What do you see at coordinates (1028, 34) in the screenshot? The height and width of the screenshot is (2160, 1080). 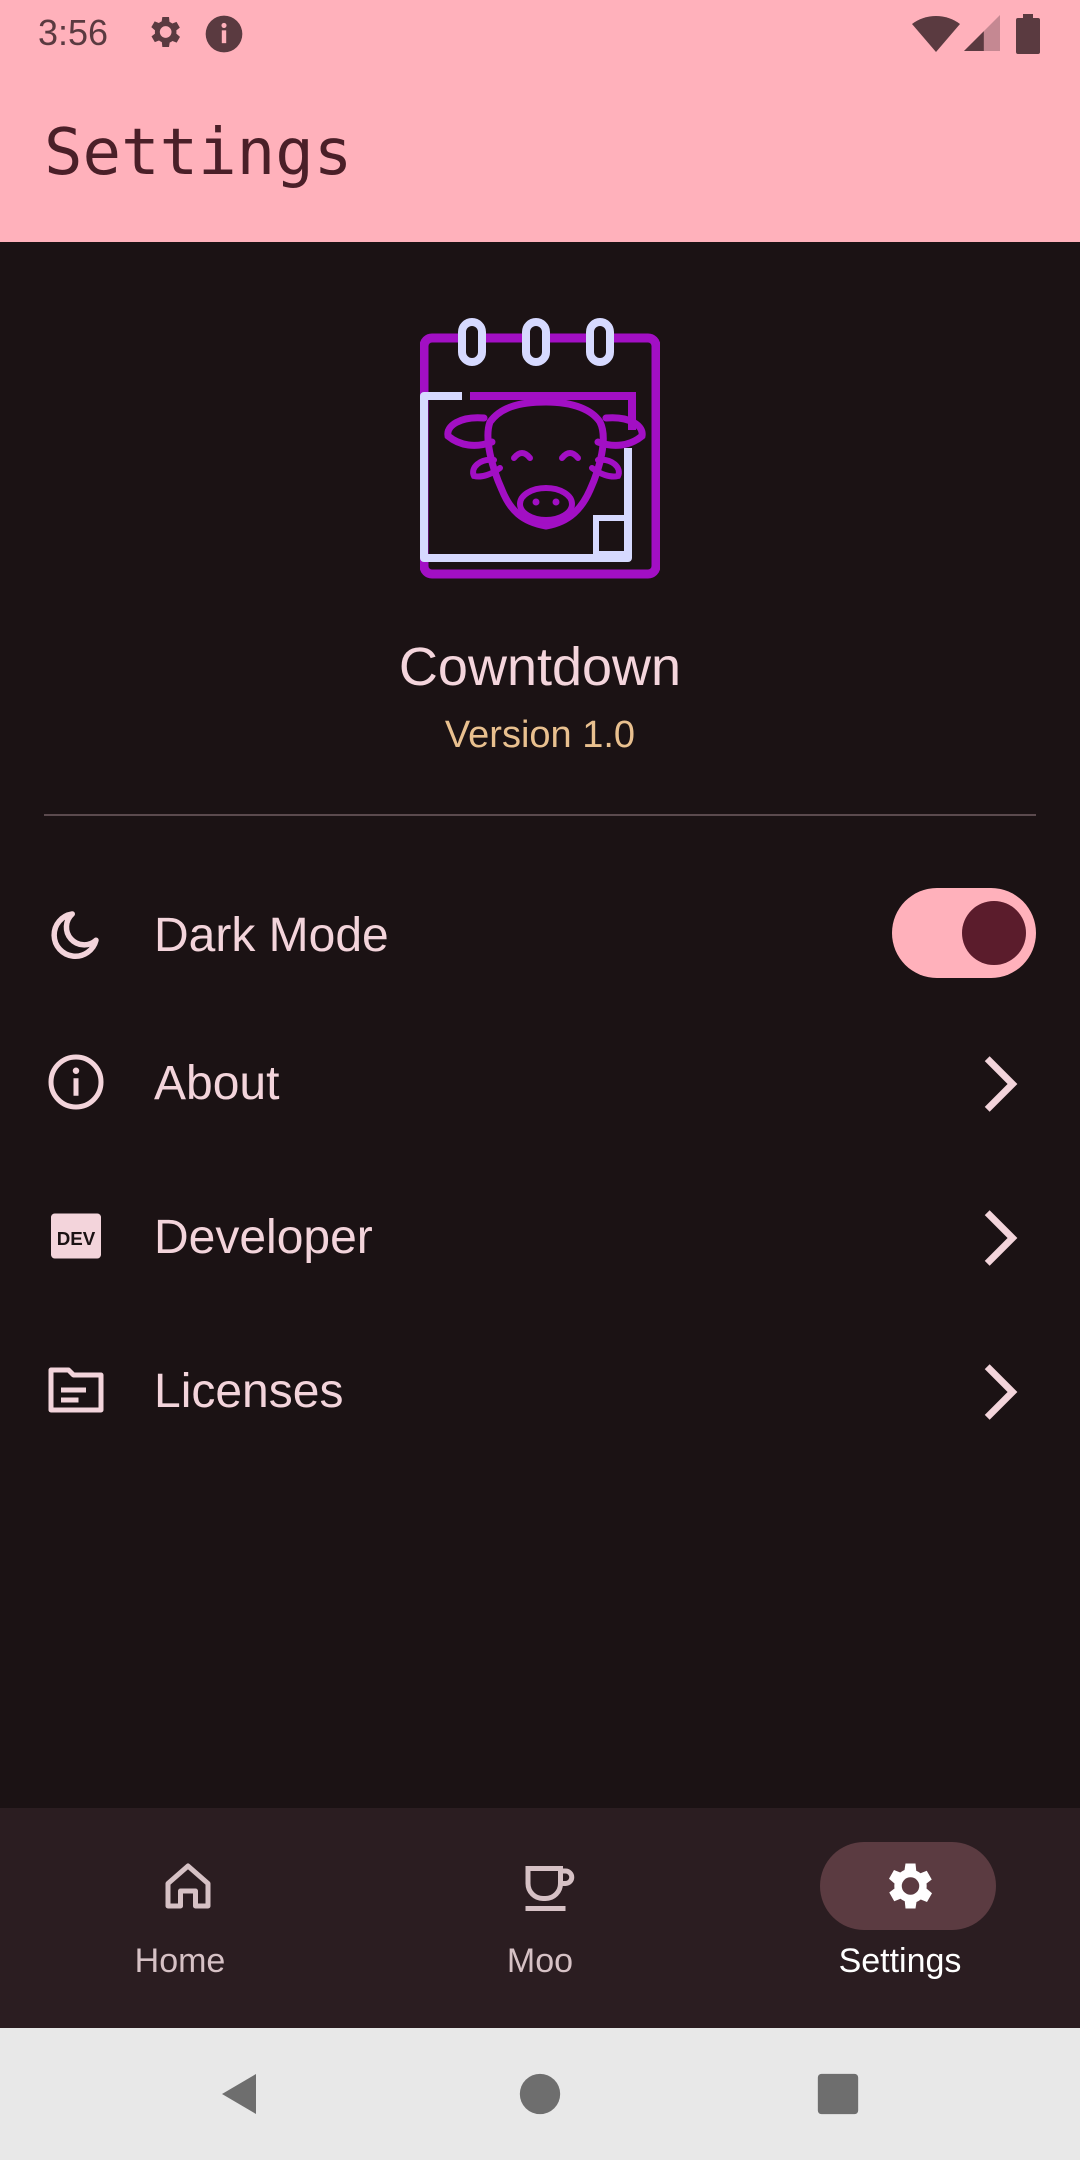 I see `battery-icon` at bounding box center [1028, 34].